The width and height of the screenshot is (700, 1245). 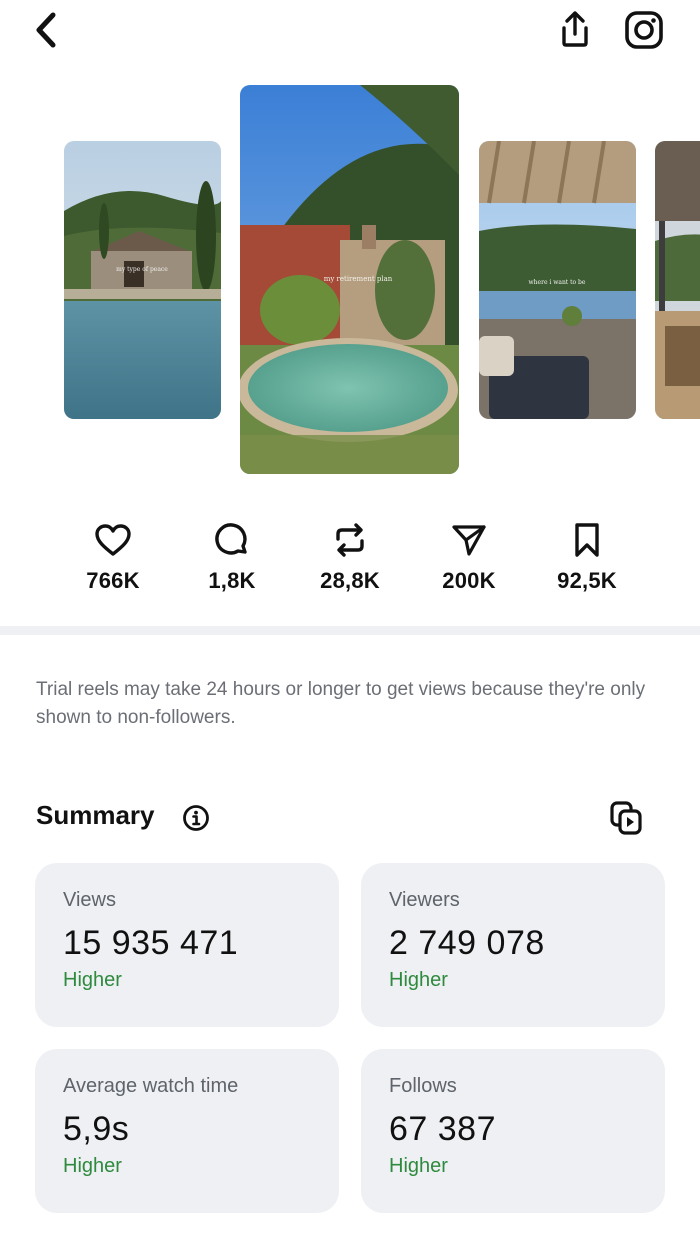 What do you see at coordinates (442, 1129) in the screenshot?
I see `metric-value: 67 387` at bounding box center [442, 1129].